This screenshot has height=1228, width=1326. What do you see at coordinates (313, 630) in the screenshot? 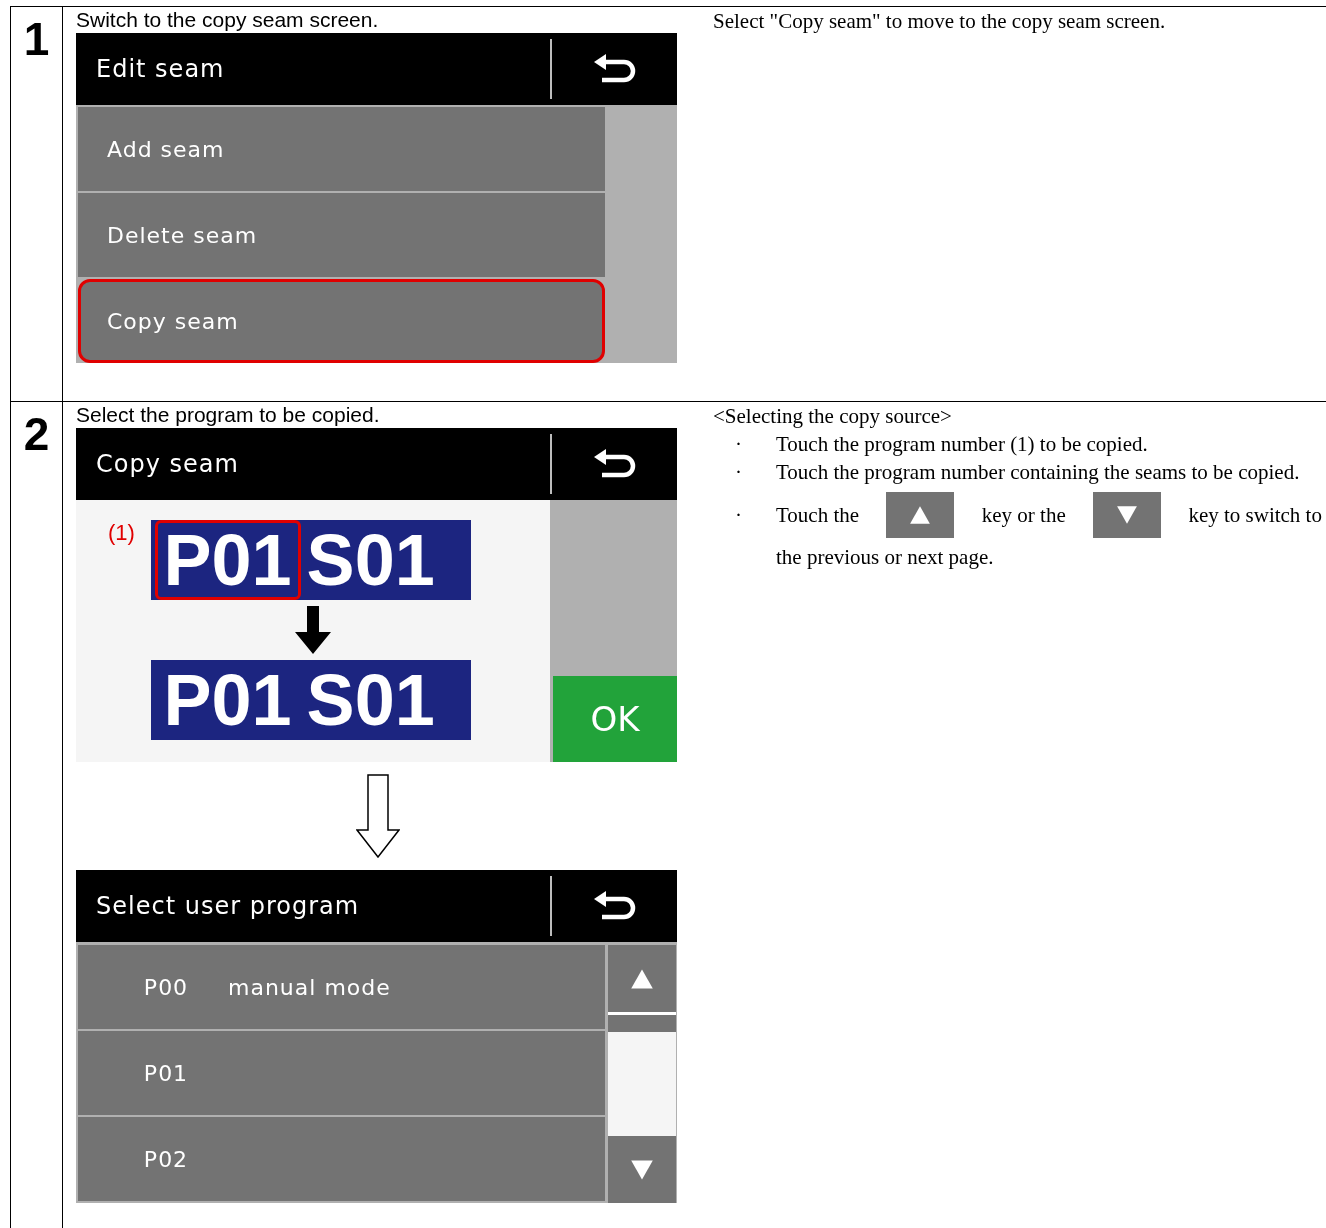
I see `down-arrow-icon` at bounding box center [313, 630].